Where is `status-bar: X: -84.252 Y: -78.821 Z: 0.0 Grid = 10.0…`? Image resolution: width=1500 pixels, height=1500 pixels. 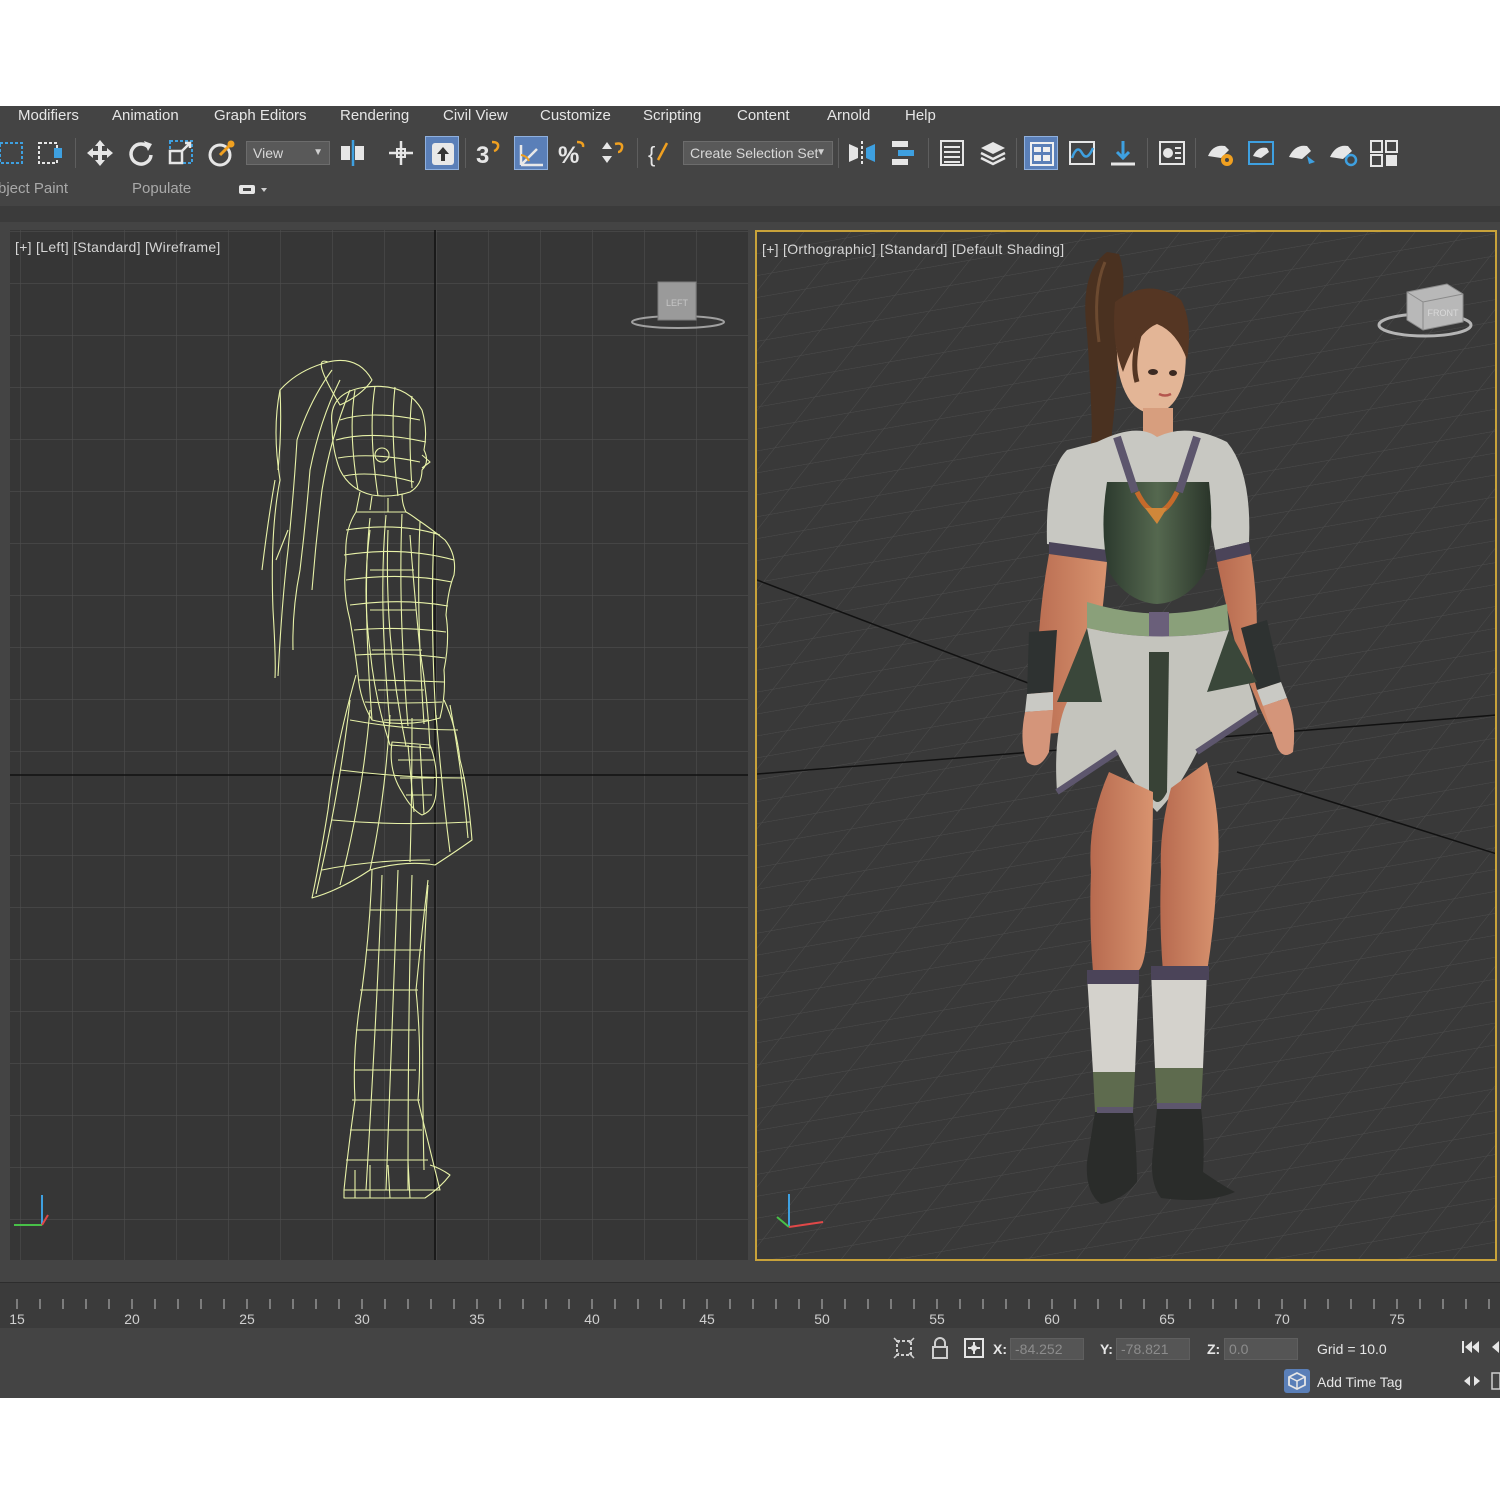
status-bar: X: -84.252 Y: -78.821 Z: 0.0 Grid = 10.0… is located at coordinates (750, 1363).